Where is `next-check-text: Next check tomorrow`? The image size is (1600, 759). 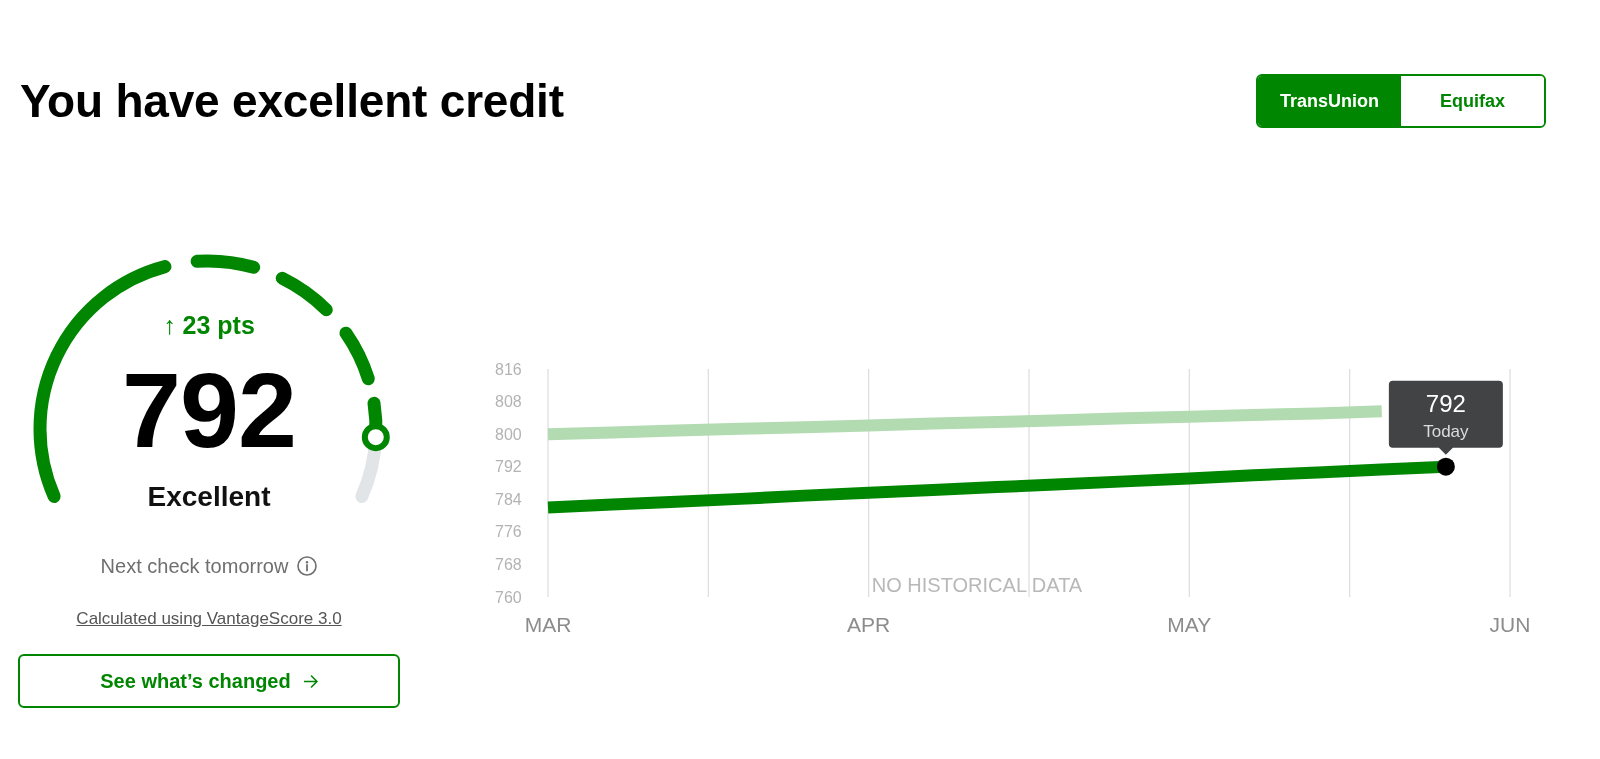
next-check-text: Next check tomorrow is located at coordinates (194, 566).